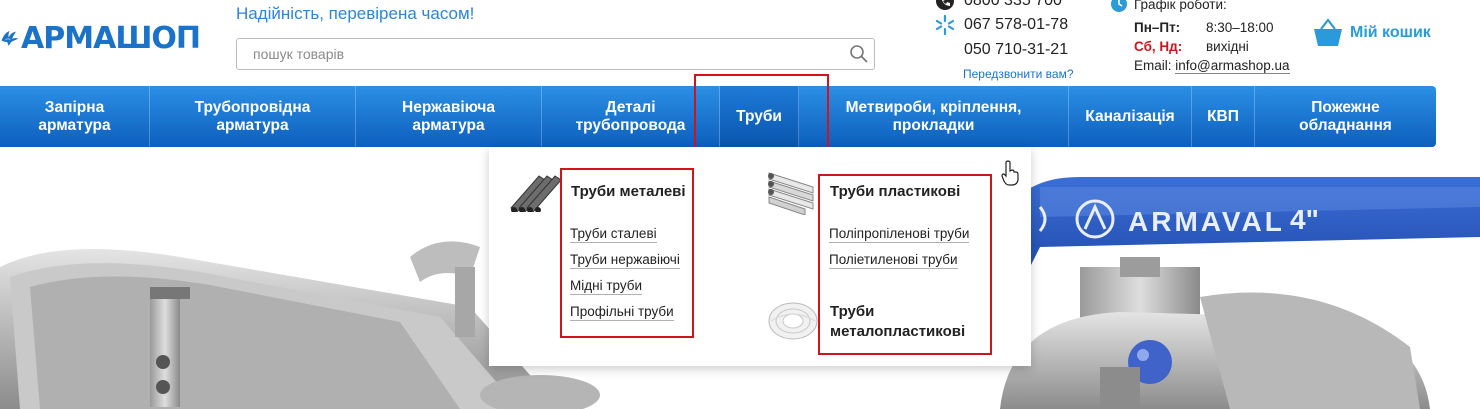 The image size is (1480, 409). I want to click on phone-row-lifecell: 050 710-31-21, so click(1016, 50).